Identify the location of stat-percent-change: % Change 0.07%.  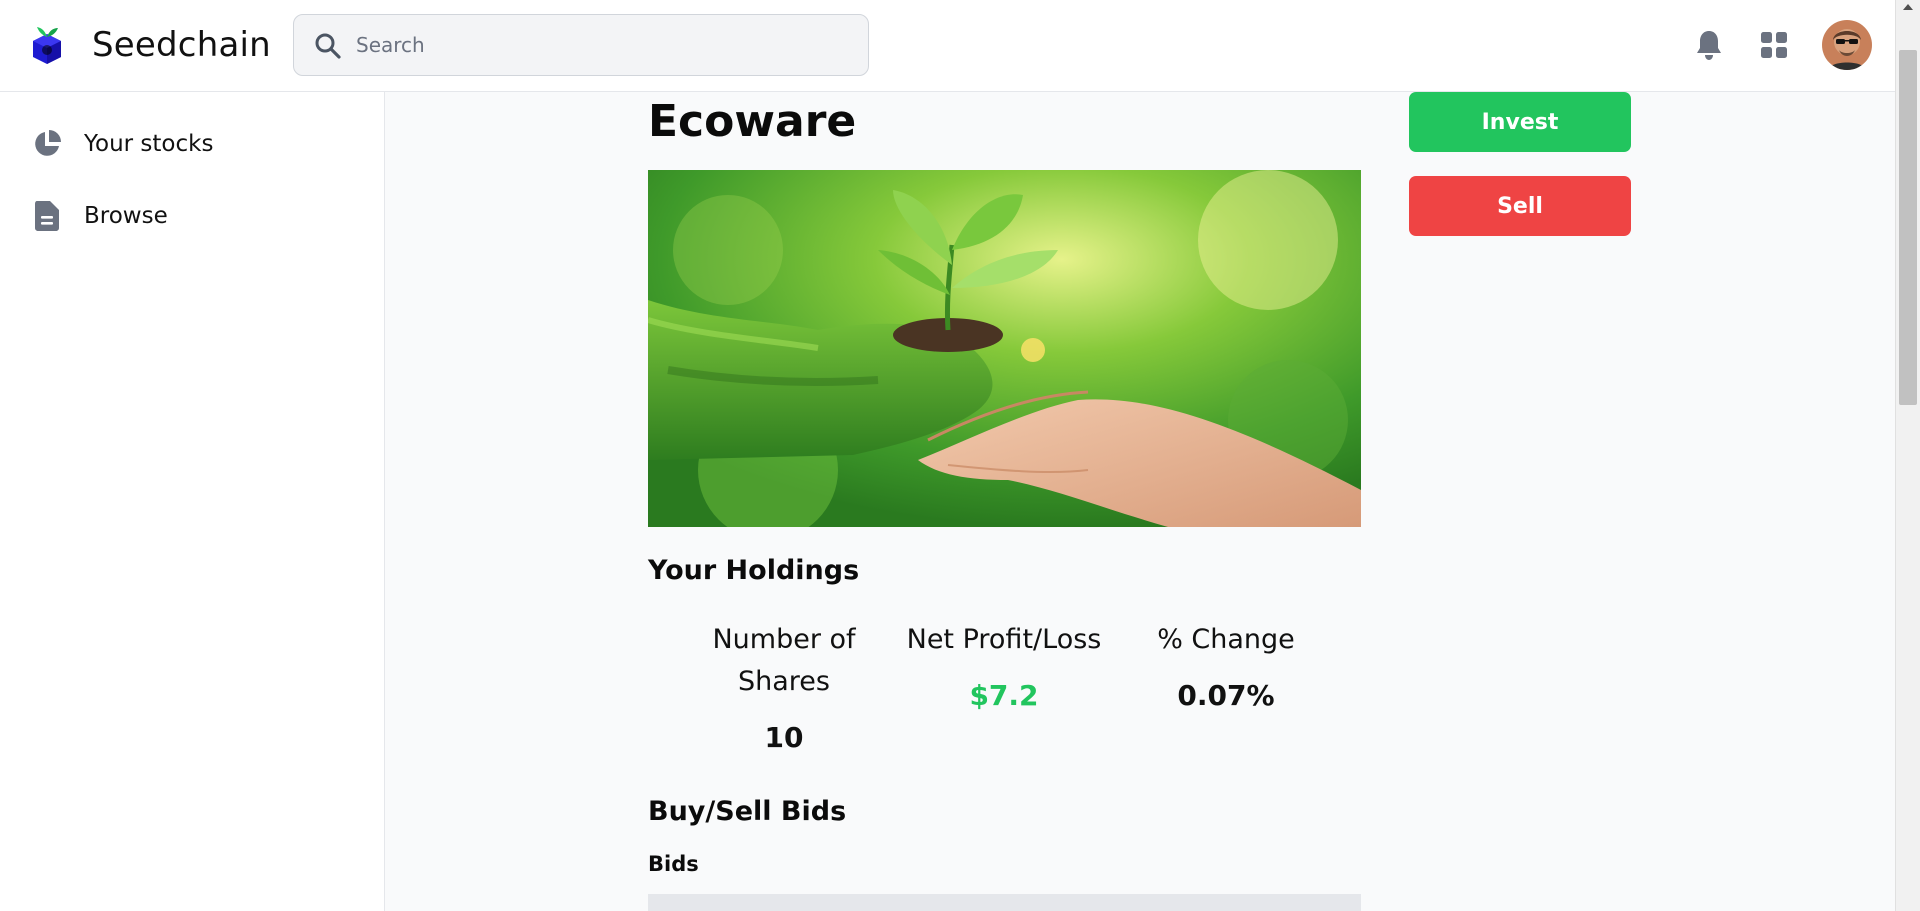
(1226, 665).